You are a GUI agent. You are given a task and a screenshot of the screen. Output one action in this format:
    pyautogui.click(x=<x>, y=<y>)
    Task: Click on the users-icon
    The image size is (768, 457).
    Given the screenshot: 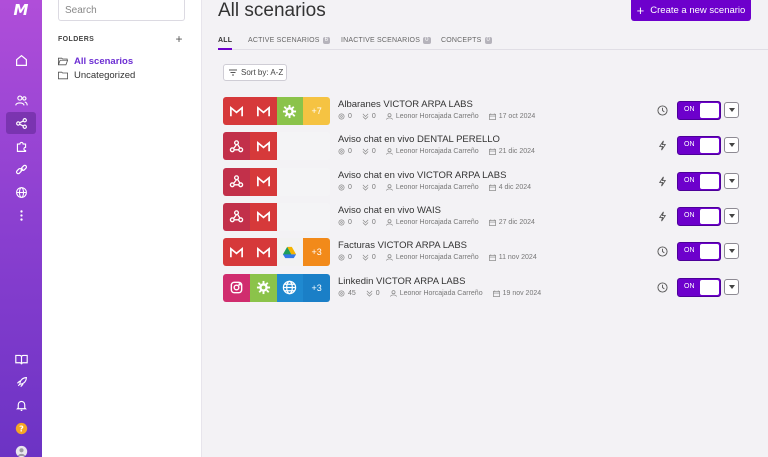 What is the action you would take?
    pyautogui.click(x=21, y=100)
    